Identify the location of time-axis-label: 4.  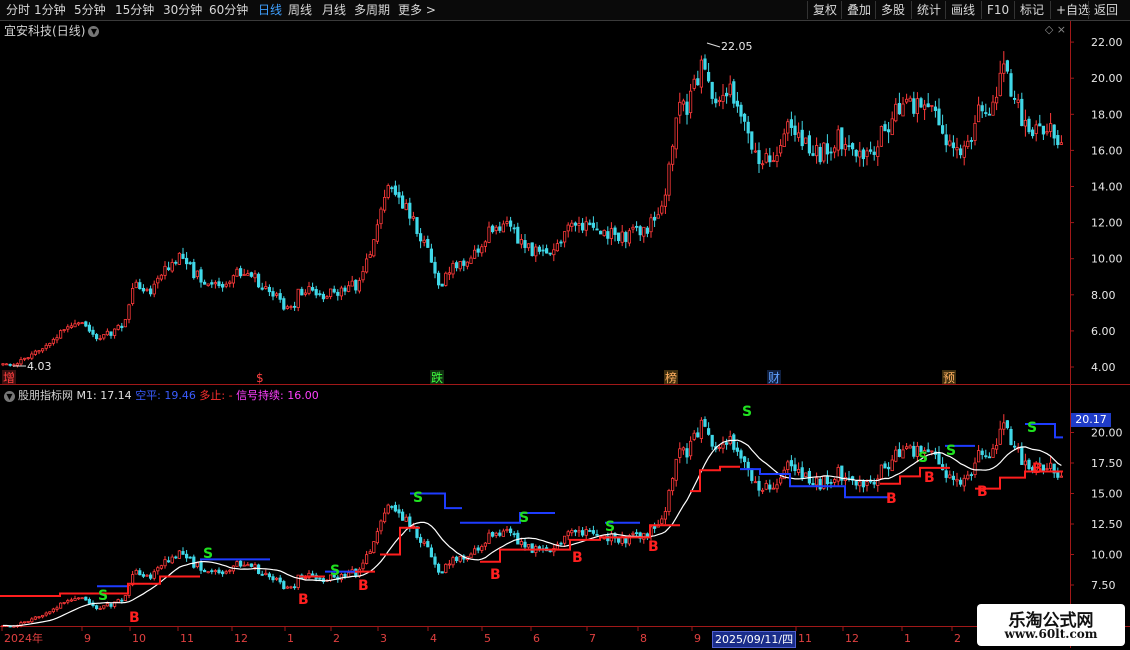
(433, 638).